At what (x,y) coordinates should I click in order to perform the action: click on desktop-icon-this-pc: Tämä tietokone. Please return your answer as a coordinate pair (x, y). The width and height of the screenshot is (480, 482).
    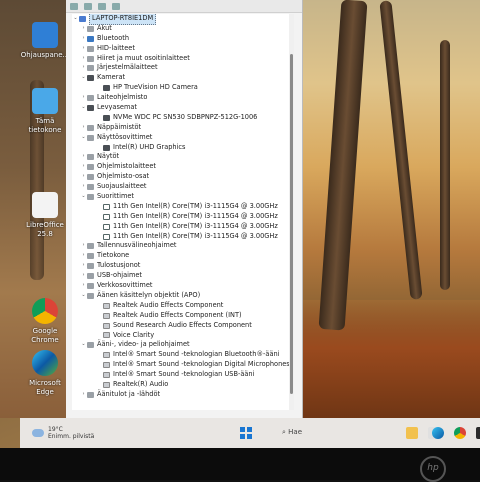
    Looking at the image, I should click on (45, 111).